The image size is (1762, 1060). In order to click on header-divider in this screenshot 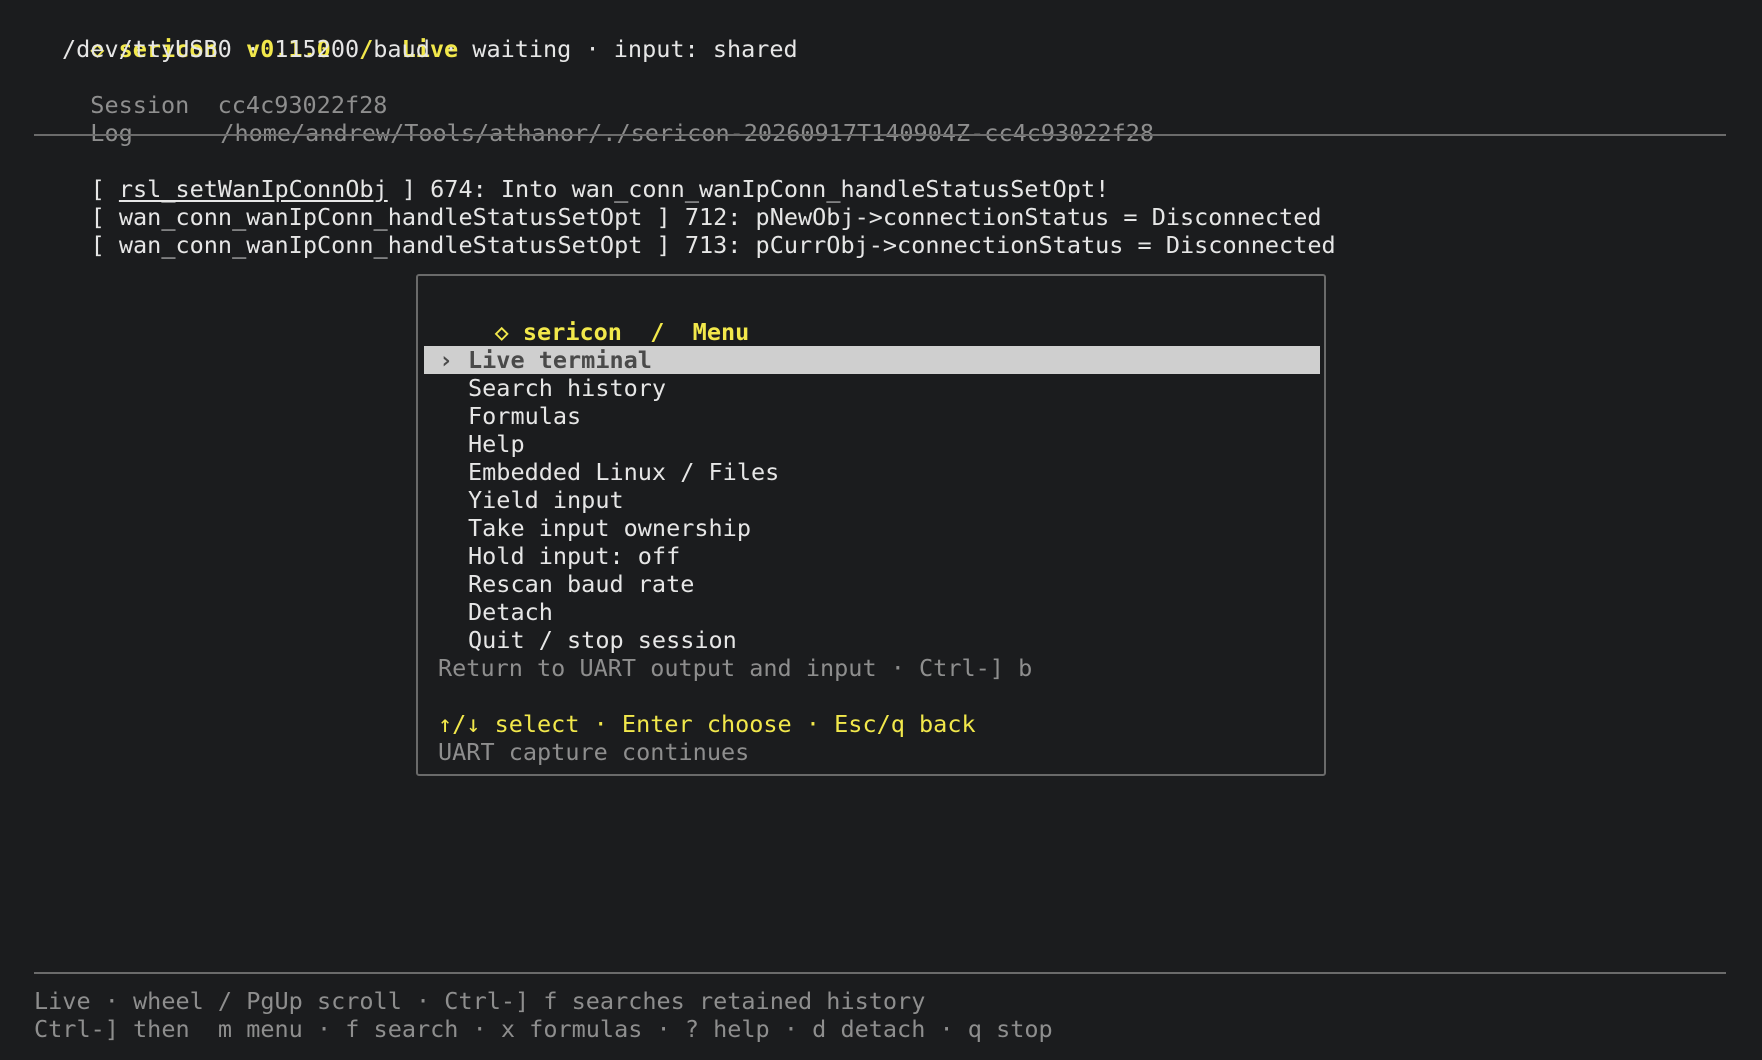, I will do `click(880, 135)`.